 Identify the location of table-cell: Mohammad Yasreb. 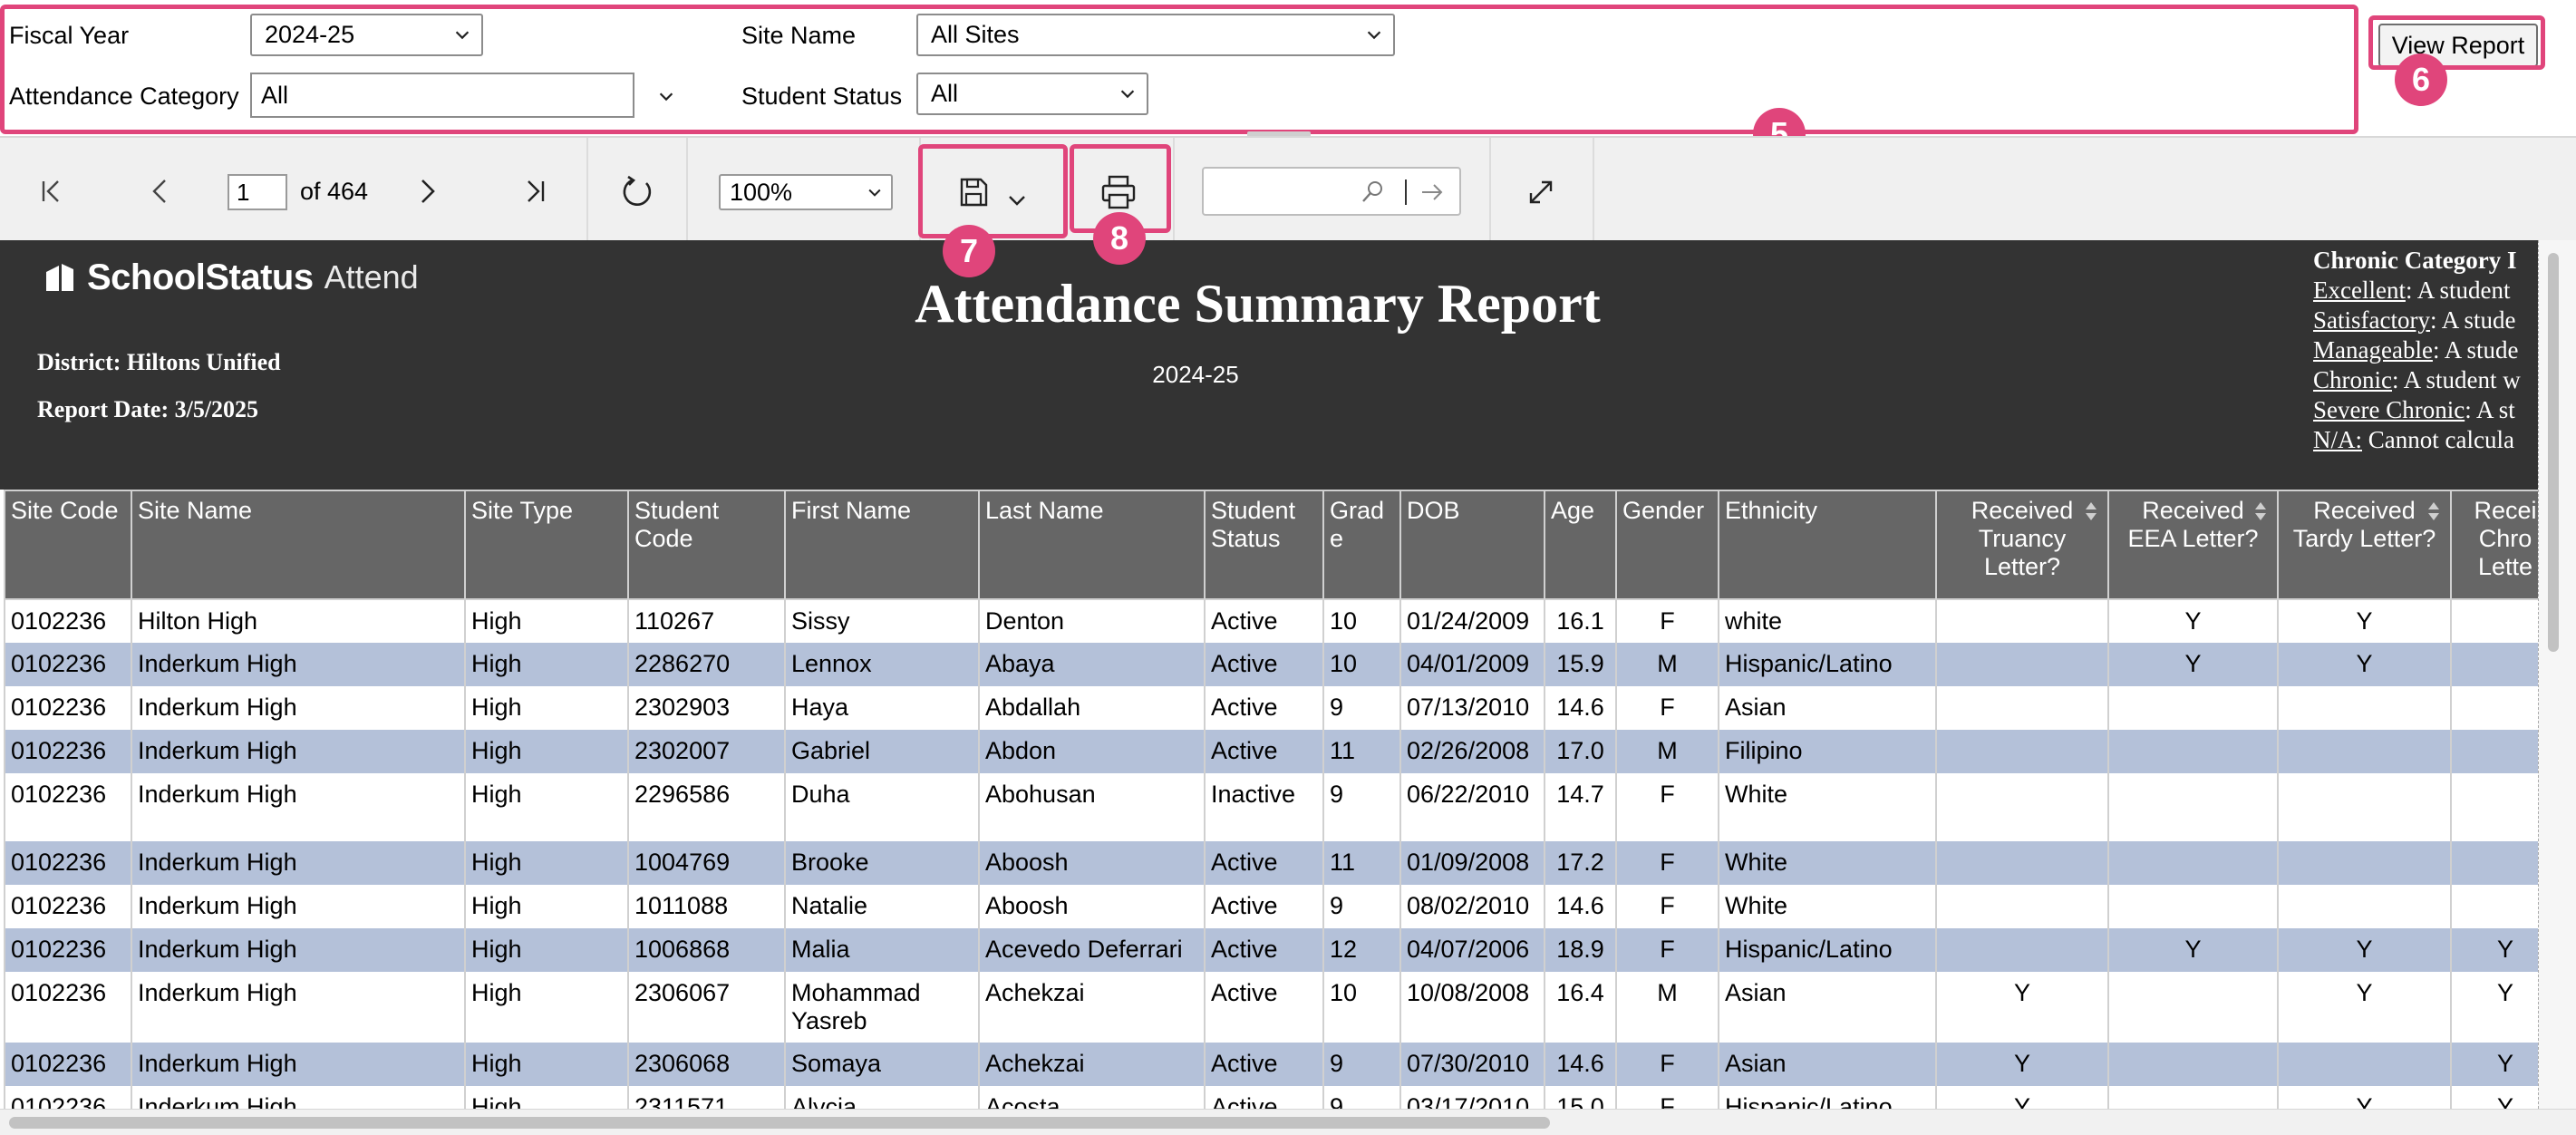
(882, 1007).